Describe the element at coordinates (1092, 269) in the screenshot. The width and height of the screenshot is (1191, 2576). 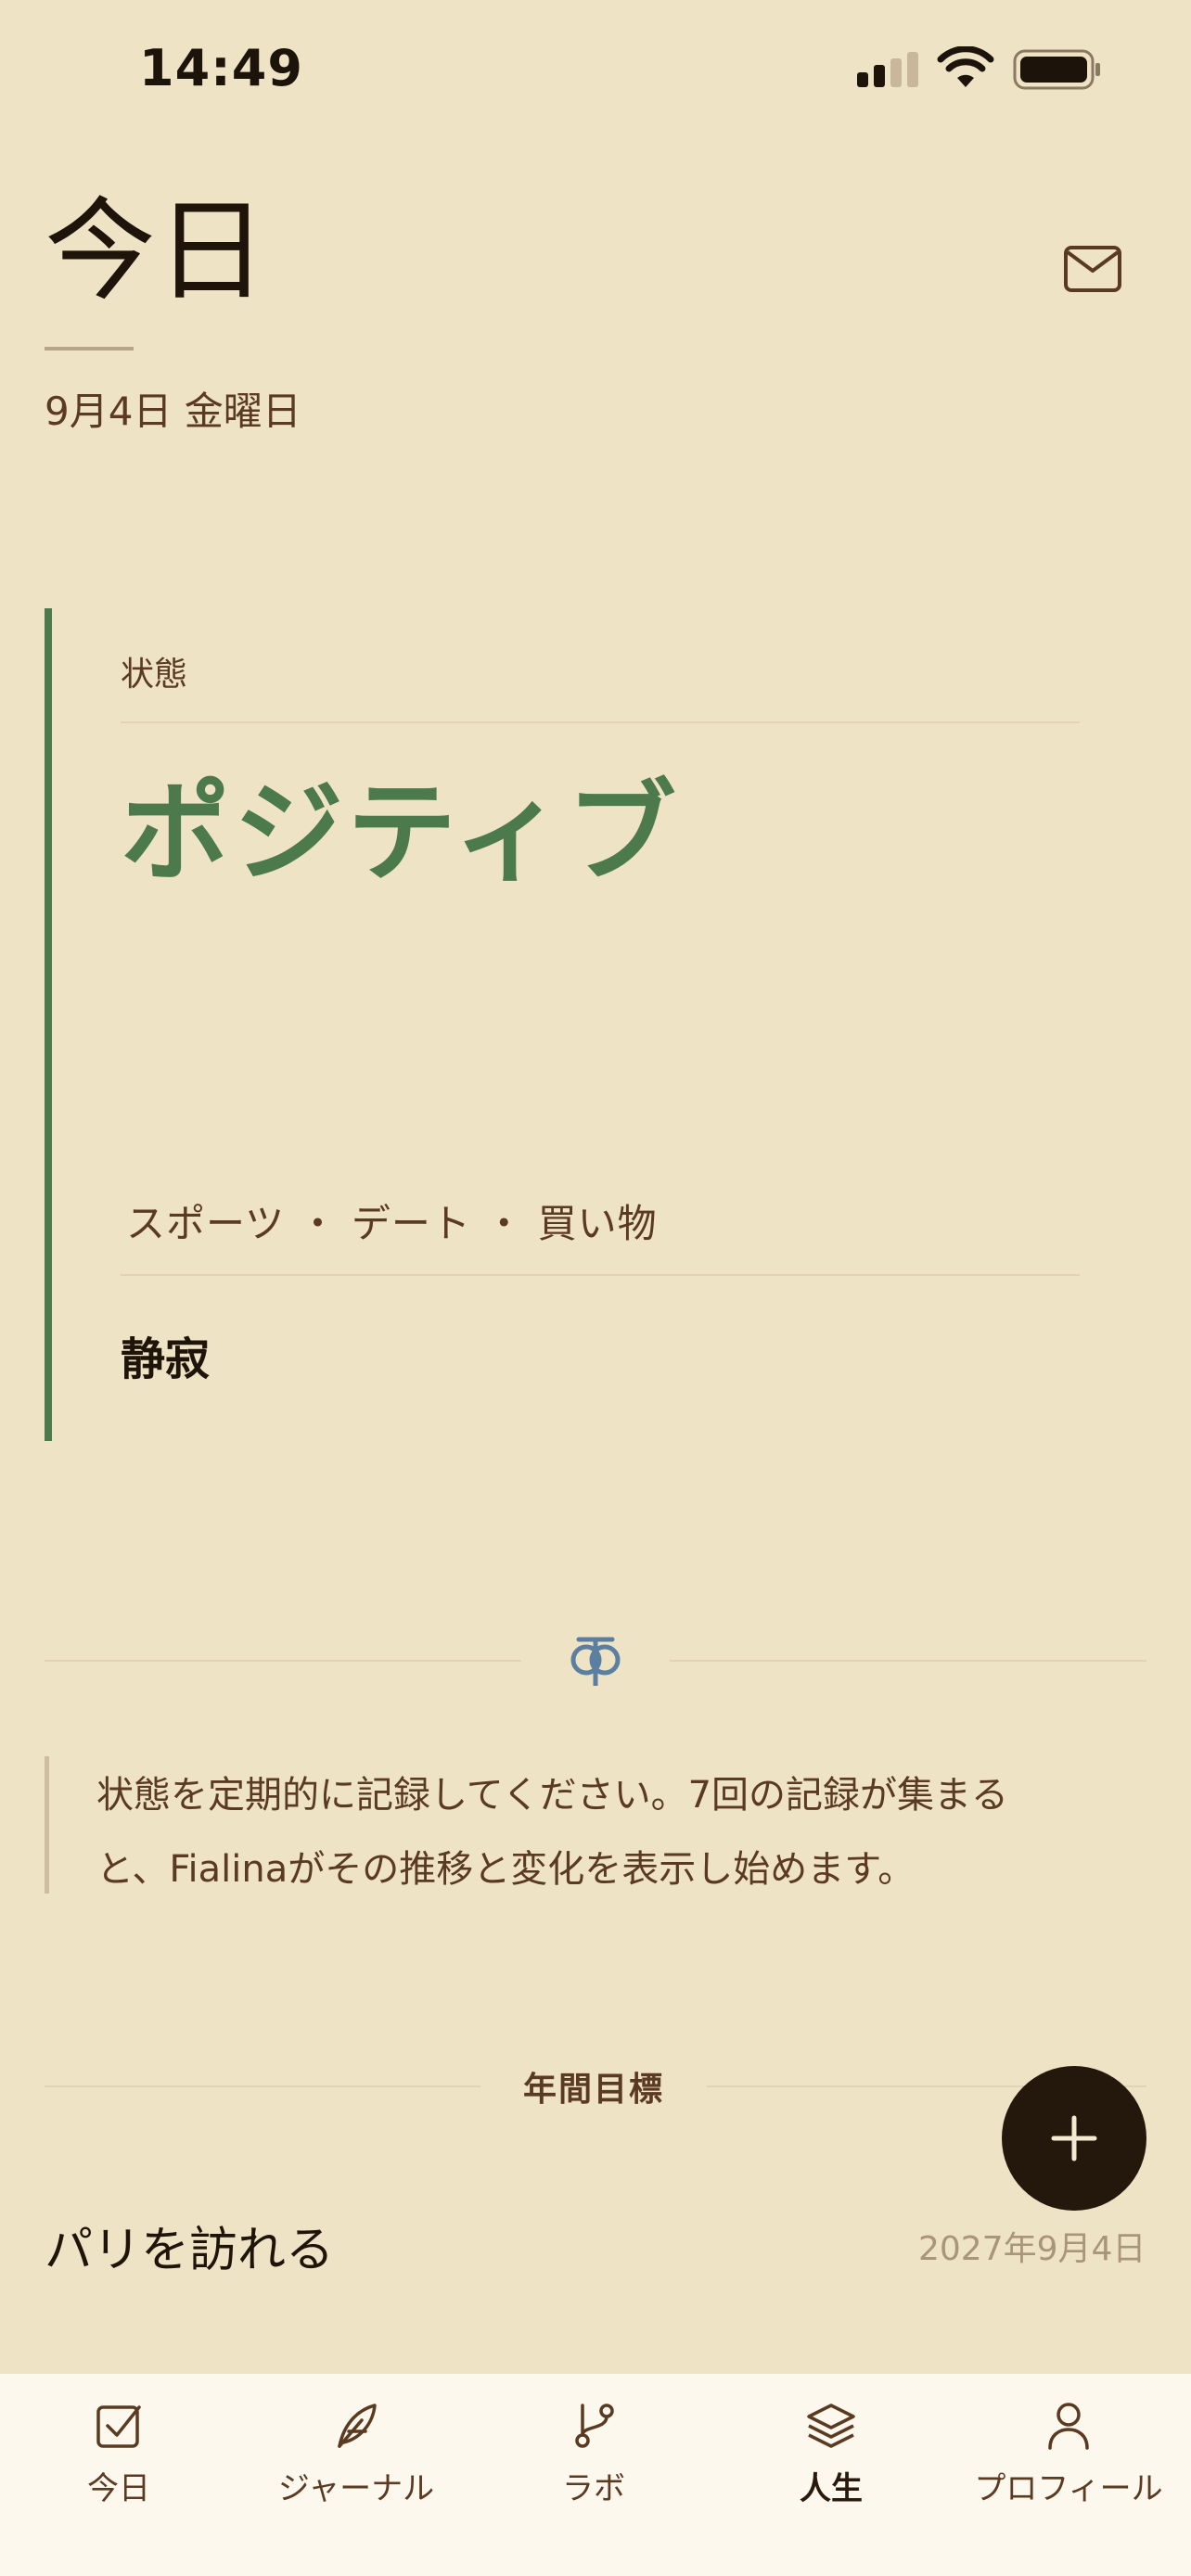
I see `mail-icon` at that location.